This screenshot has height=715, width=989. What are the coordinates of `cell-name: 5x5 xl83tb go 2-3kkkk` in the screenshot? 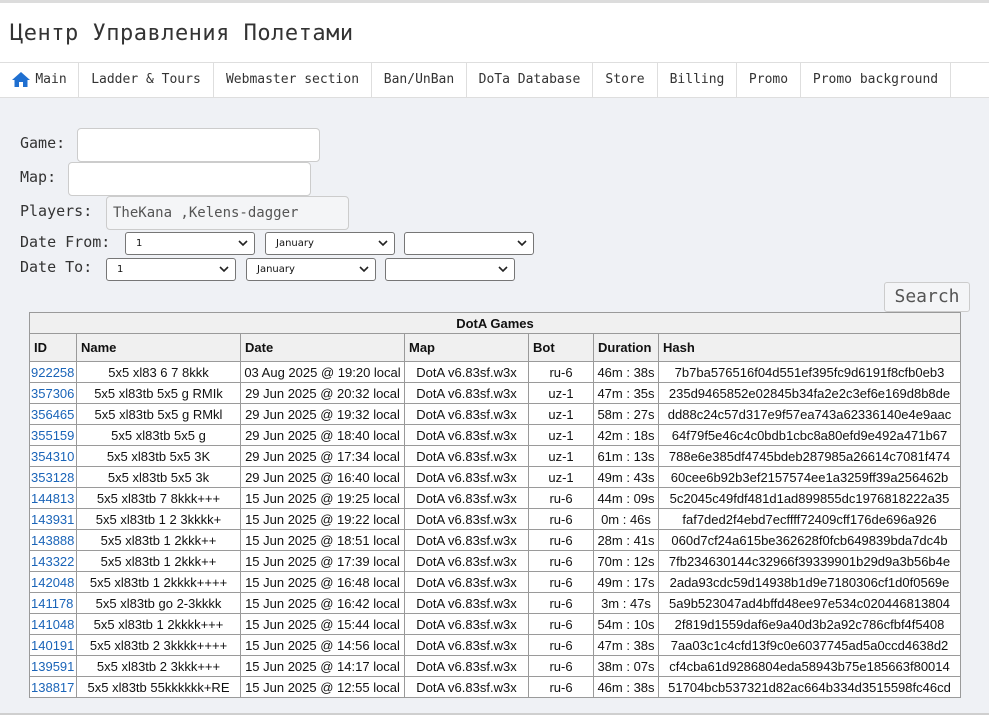 It's located at (158, 603).